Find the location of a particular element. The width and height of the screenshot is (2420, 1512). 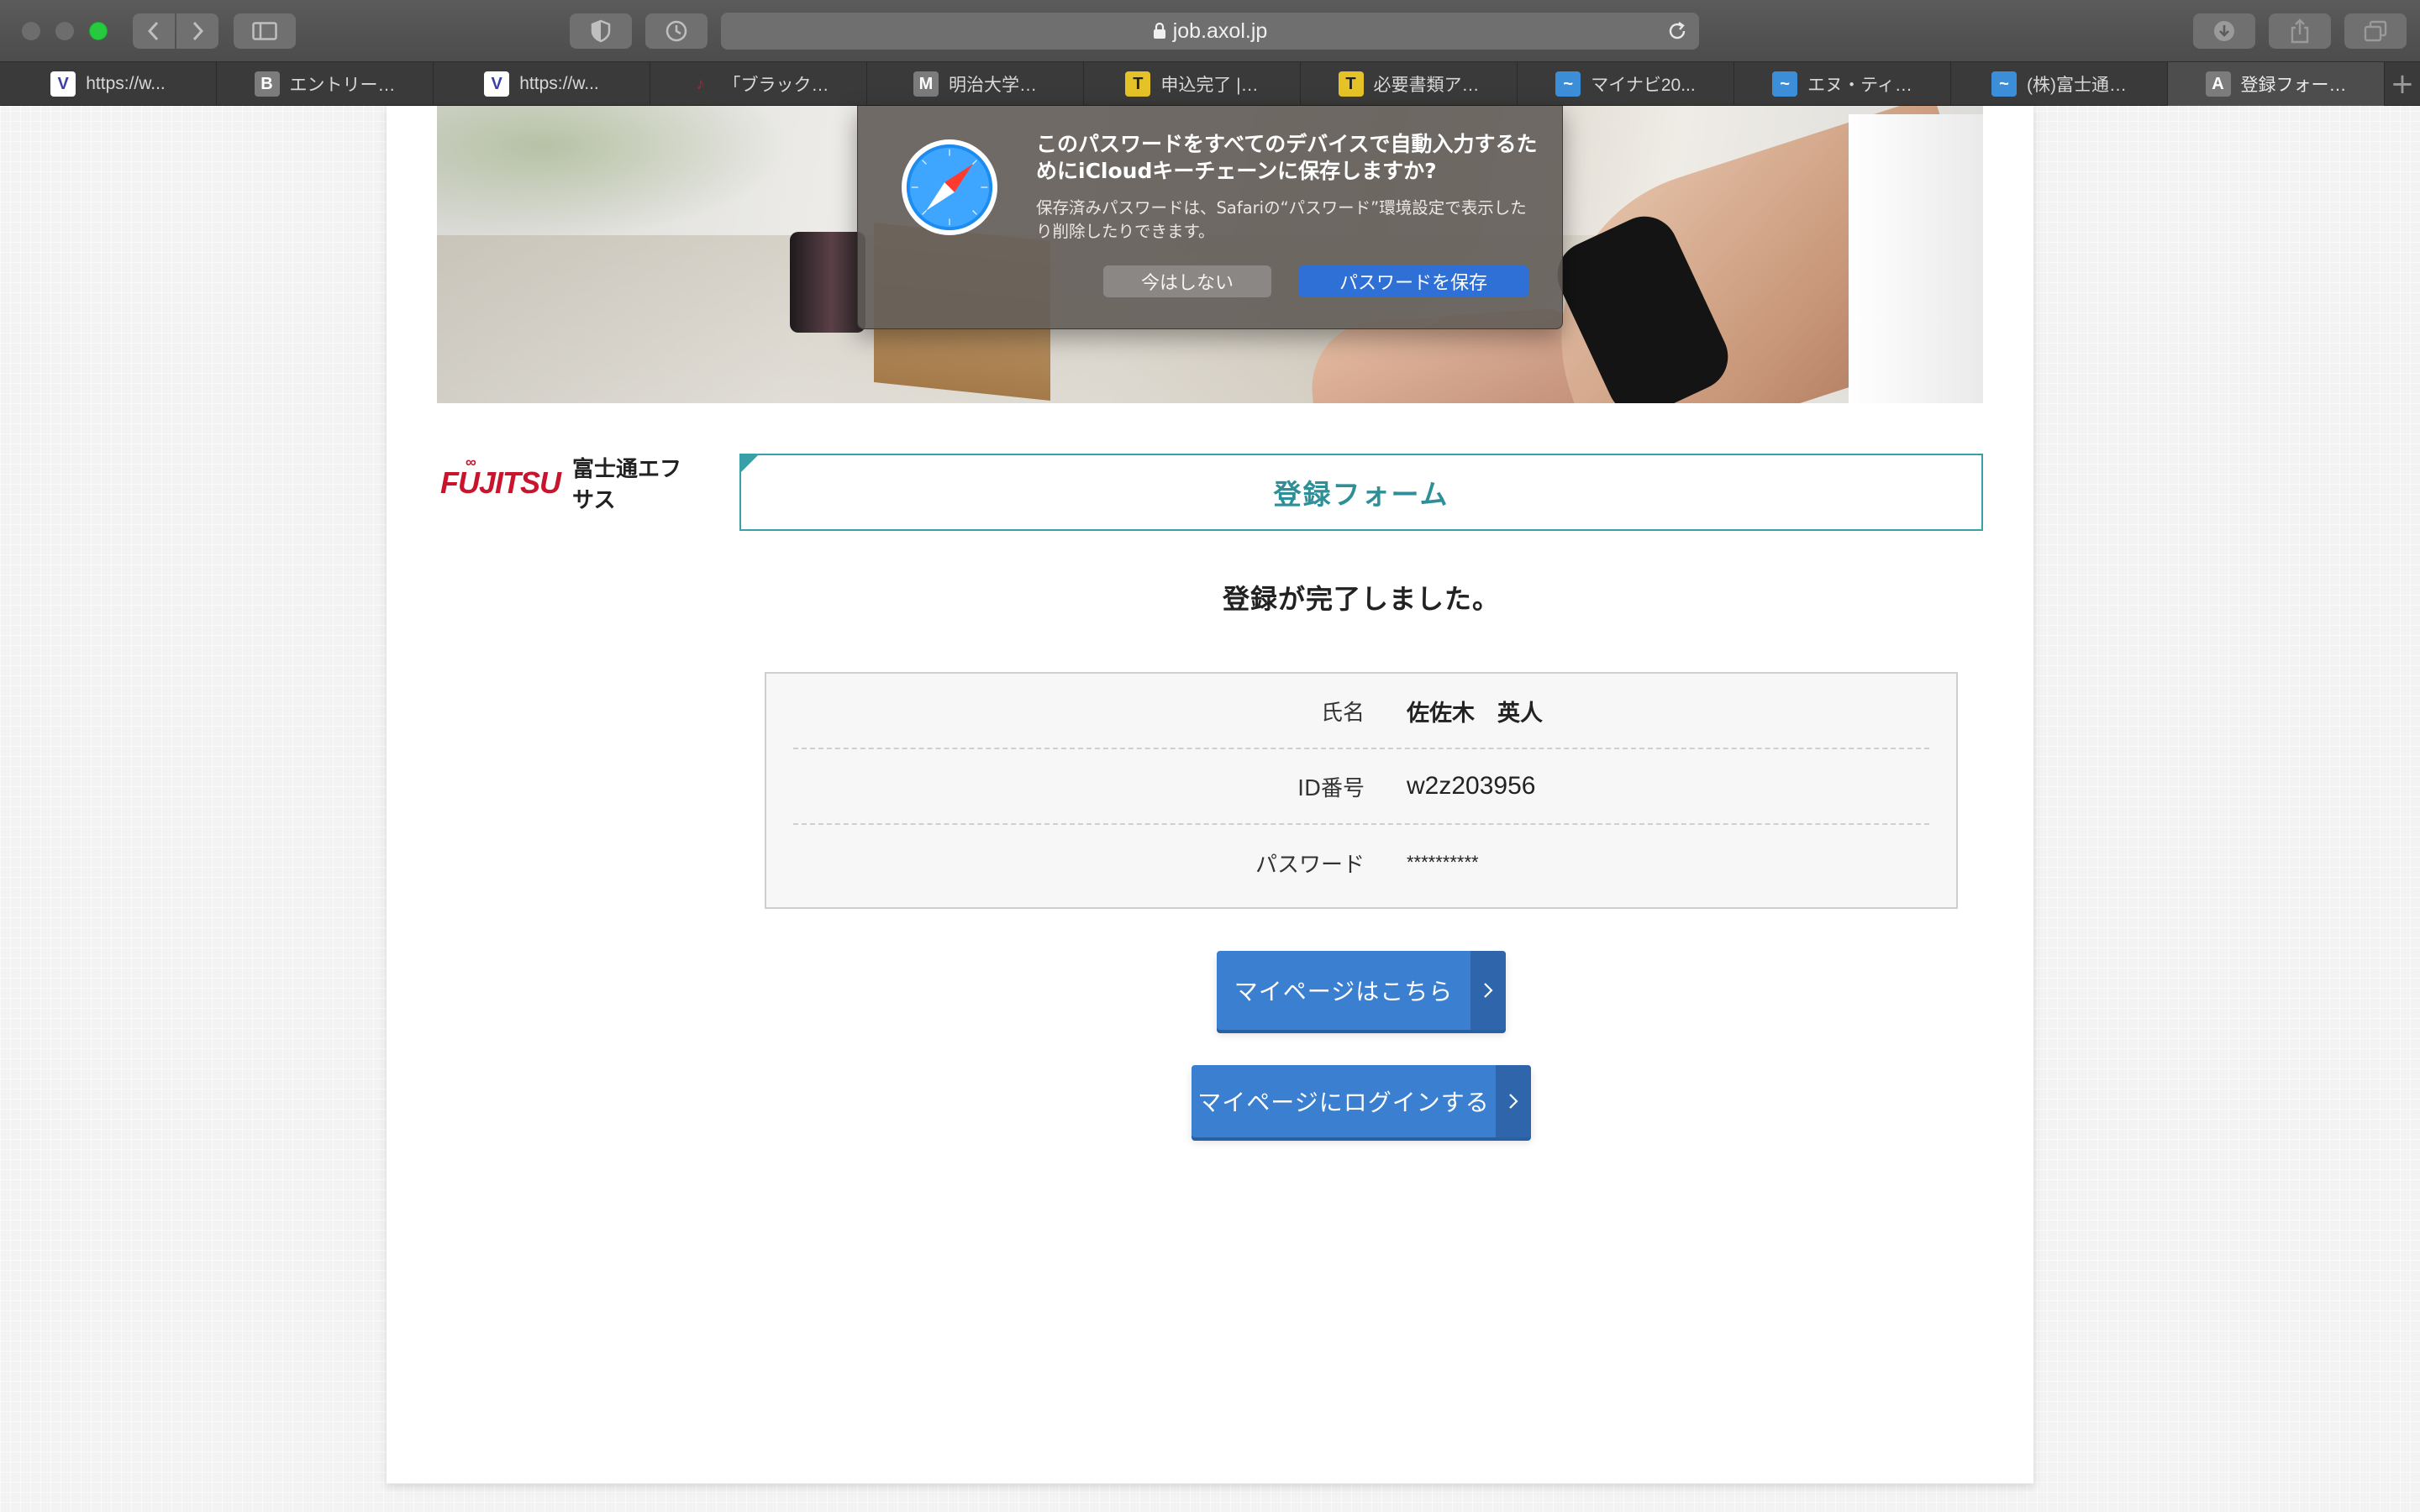

mypage-login-button: マイページにログインする is located at coordinates (1361, 1101).